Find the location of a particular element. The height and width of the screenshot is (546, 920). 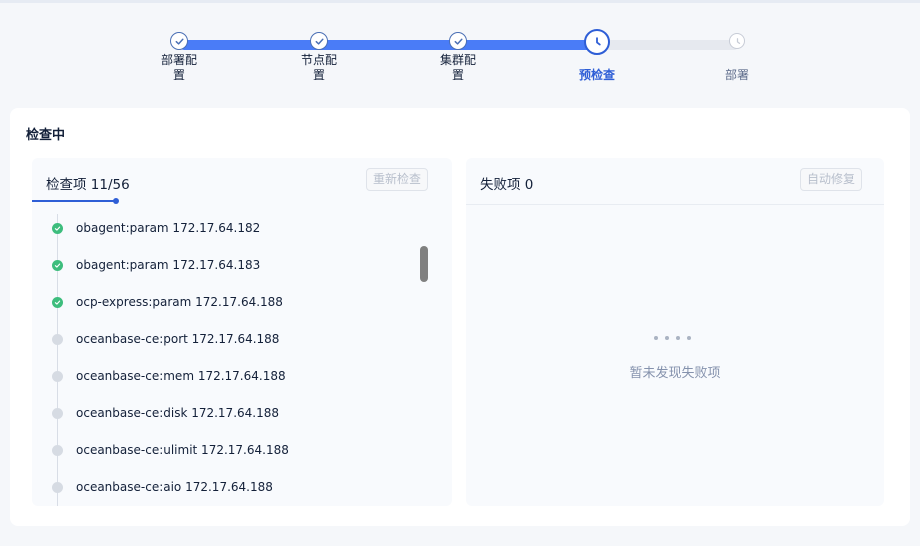

step-5-clock-icon is located at coordinates (737, 41).